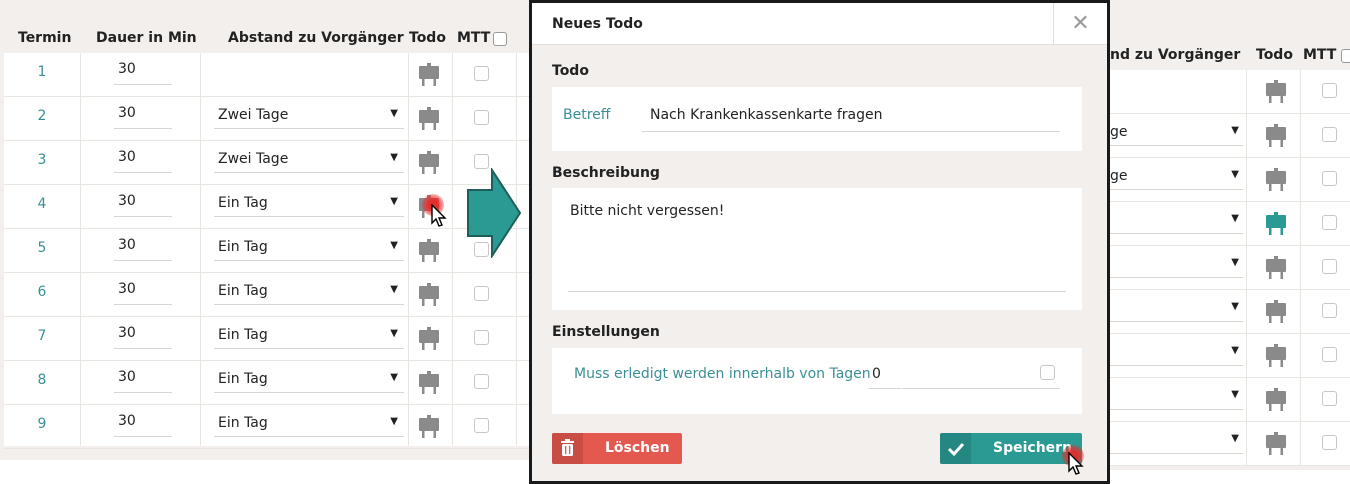 This screenshot has width=1350, height=484. What do you see at coordinates (42, 336) in the screenshot?
I see `termin-number: 7` at bounding box center [42, 336].